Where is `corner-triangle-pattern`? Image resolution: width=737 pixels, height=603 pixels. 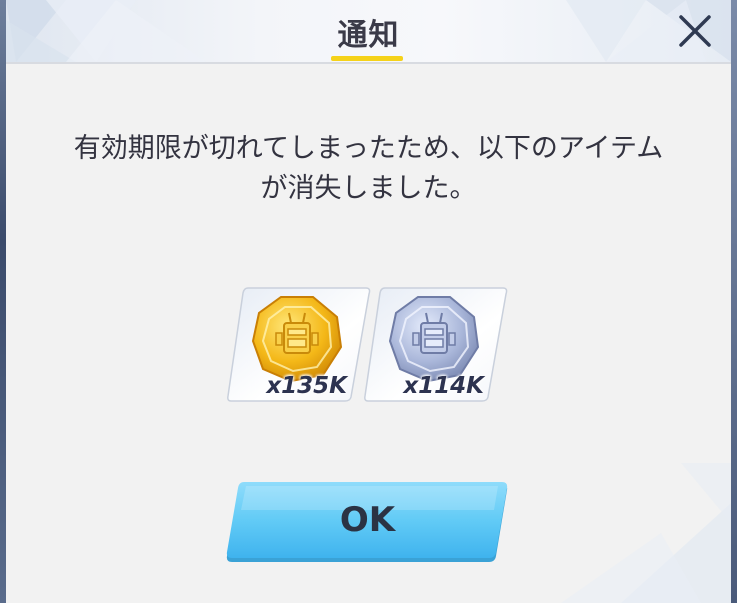 corner-triangle-pattern is located at coordinates (646, 533).